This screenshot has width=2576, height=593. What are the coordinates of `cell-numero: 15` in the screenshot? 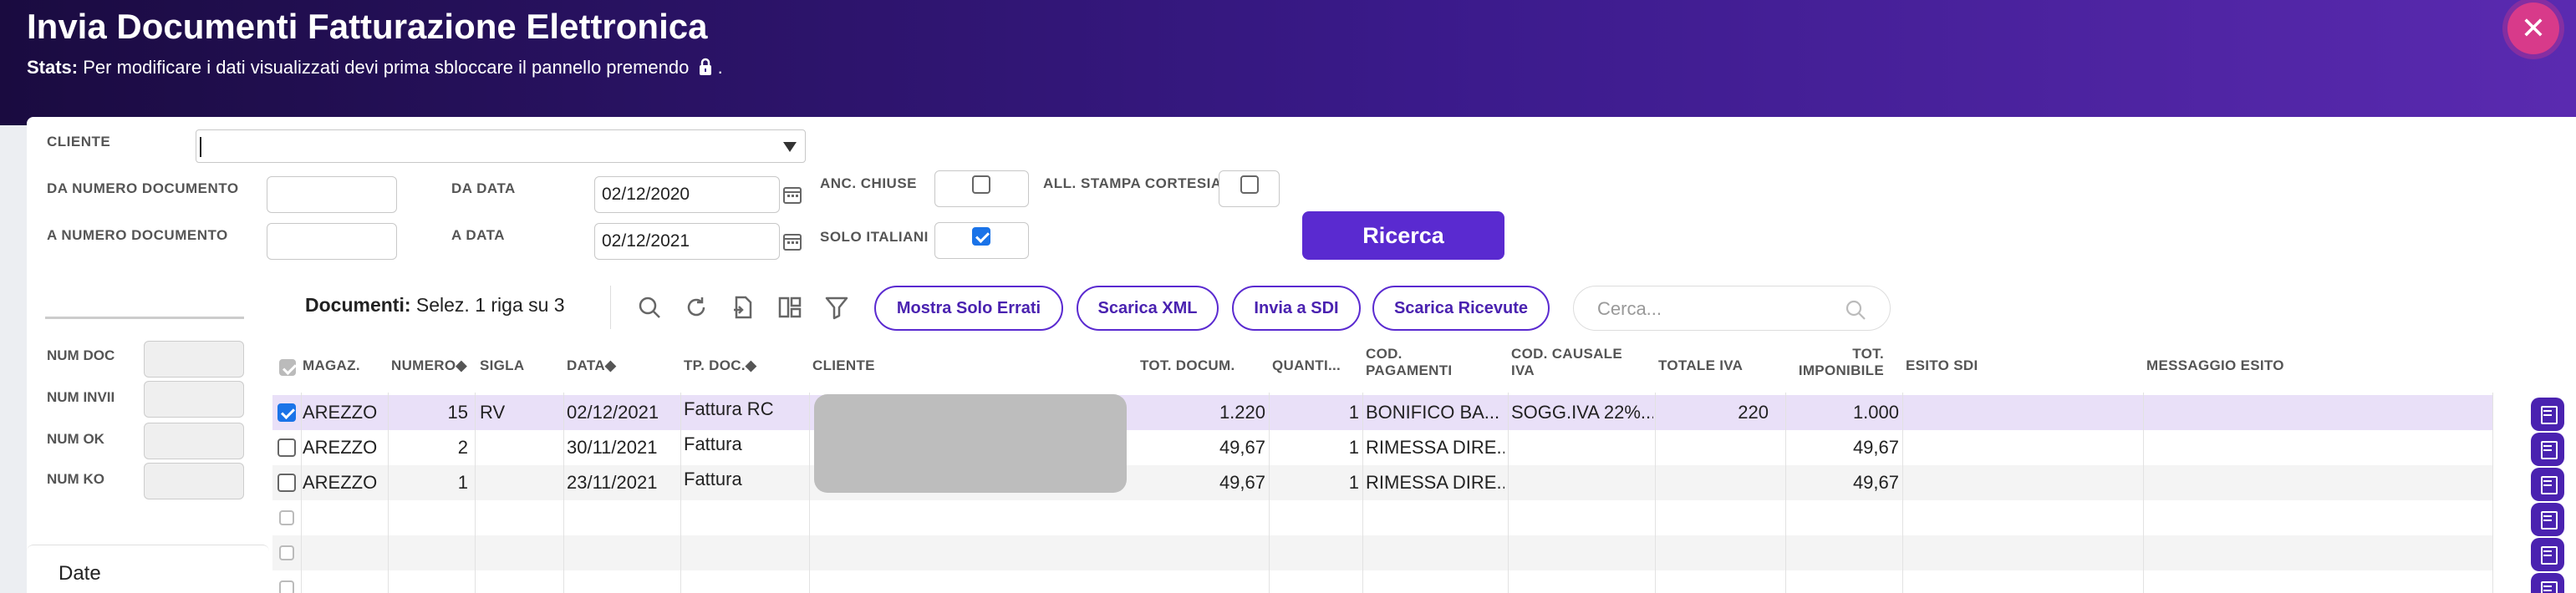 It's located at (457, 412).